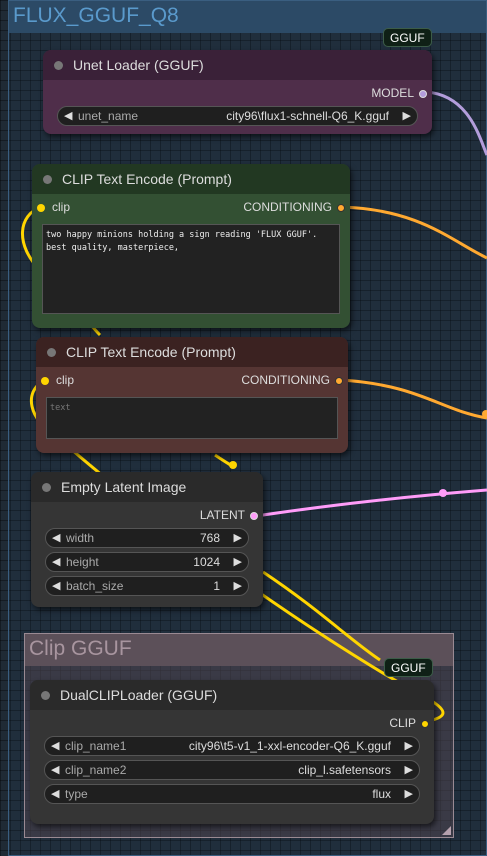 This screenshot has width=487, height=856. Describe the element at coordinates (124, 487) in the screenshot. I see `node-title: Empty Latent Image` at that location.